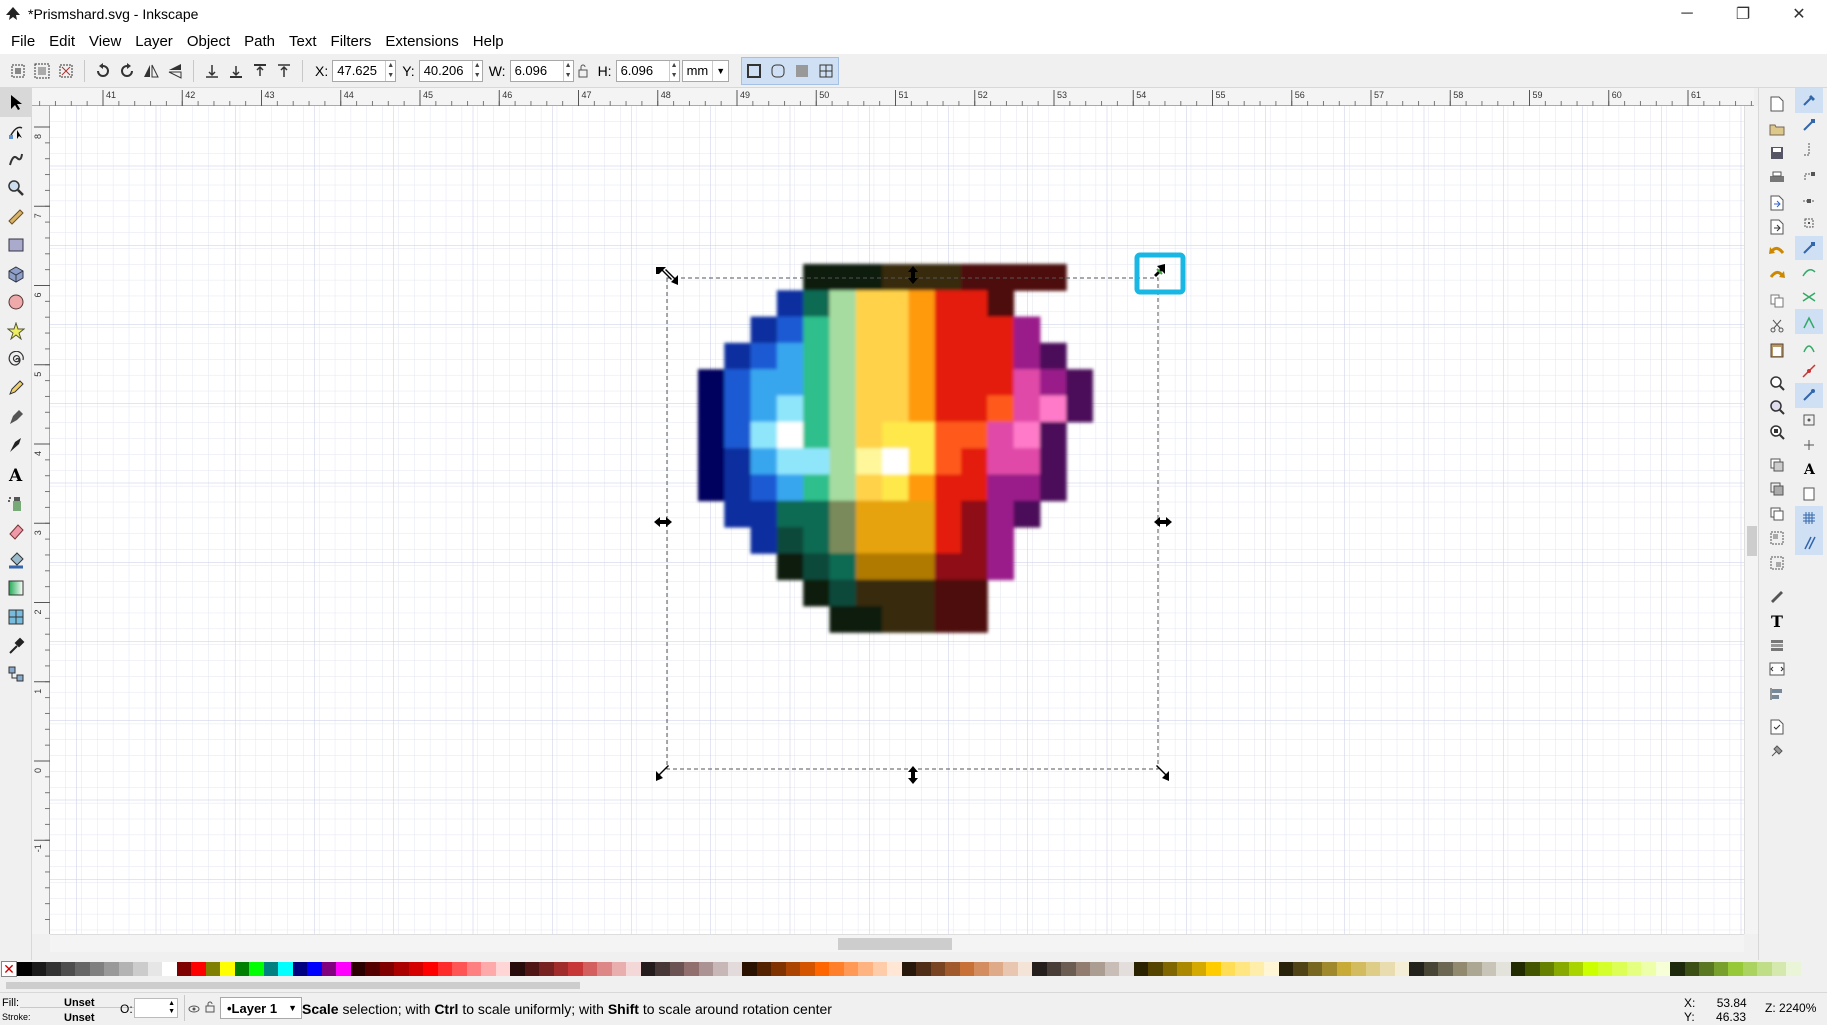 This screenshot has width=1827, height=1025. I want to click on w-stepper: ▲ ▼, so click(567, 70).